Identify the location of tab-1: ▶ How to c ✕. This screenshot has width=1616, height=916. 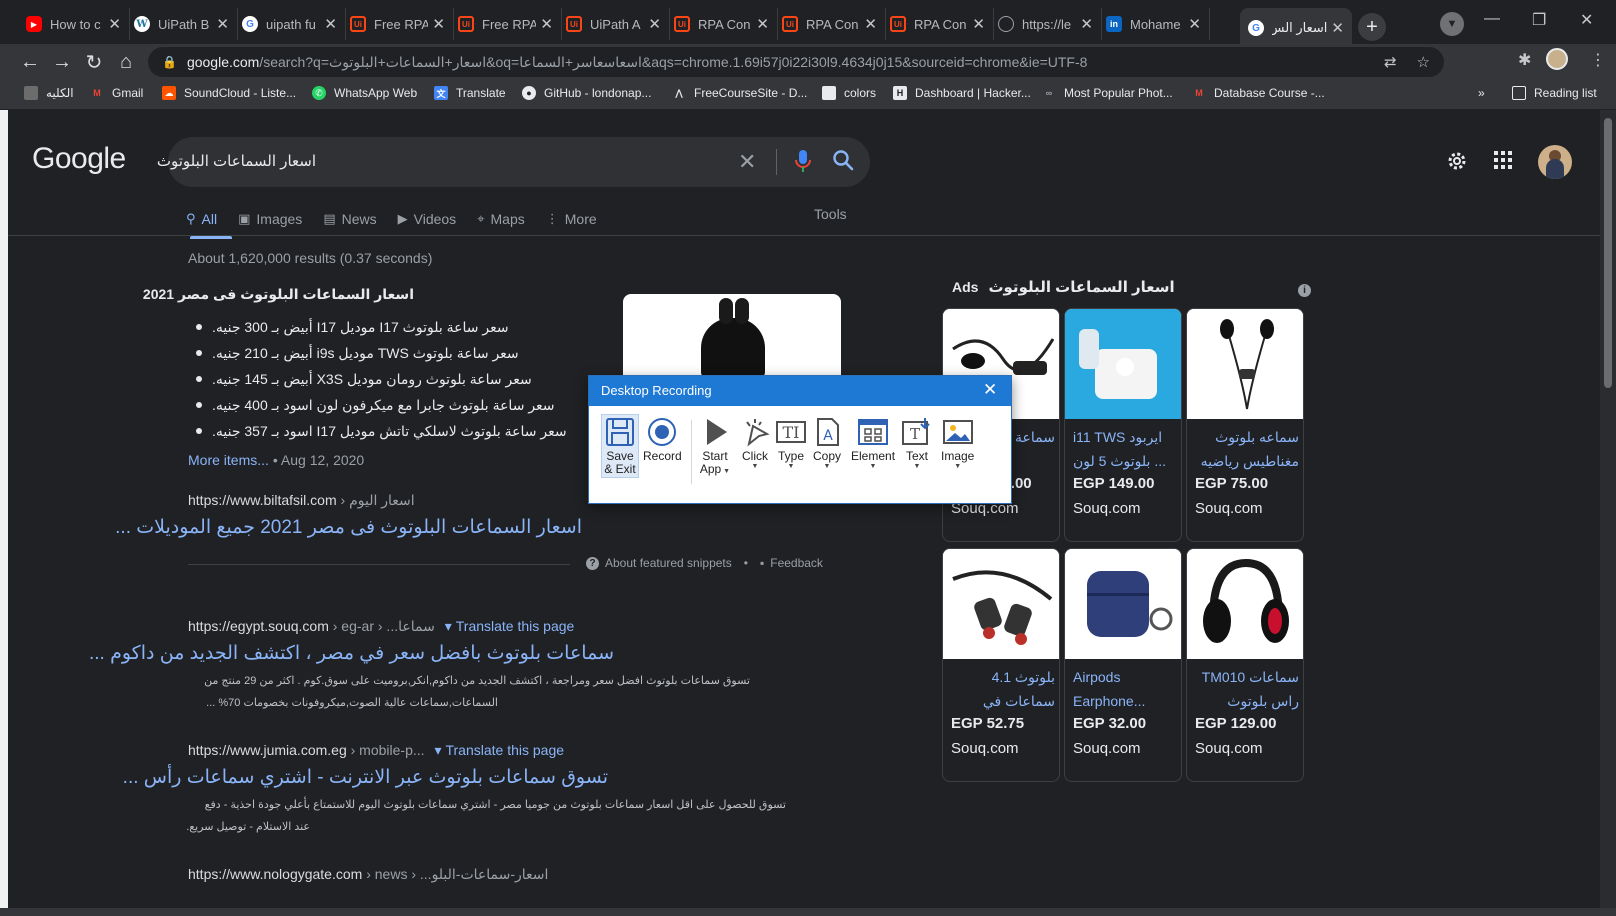
(74, 24).